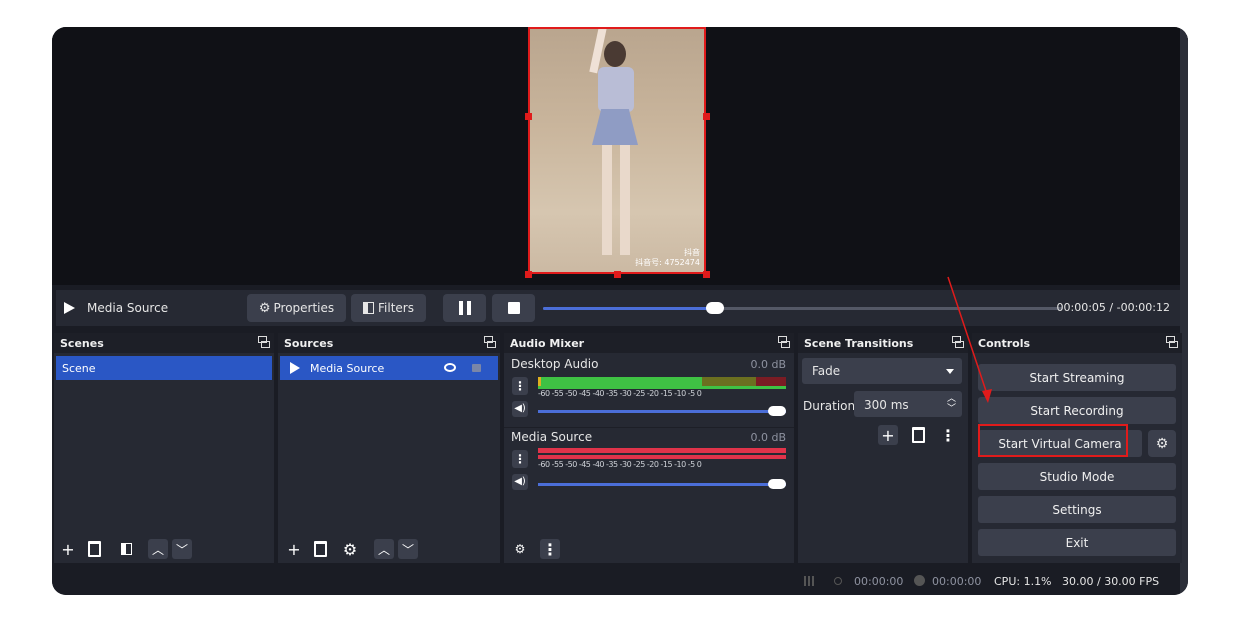 The width and height of the screenshot is (1240, 620). Describe the element at coordinates (1077, 410) in the screenshot. I see `start-recording-button: Start Recording` at that location.